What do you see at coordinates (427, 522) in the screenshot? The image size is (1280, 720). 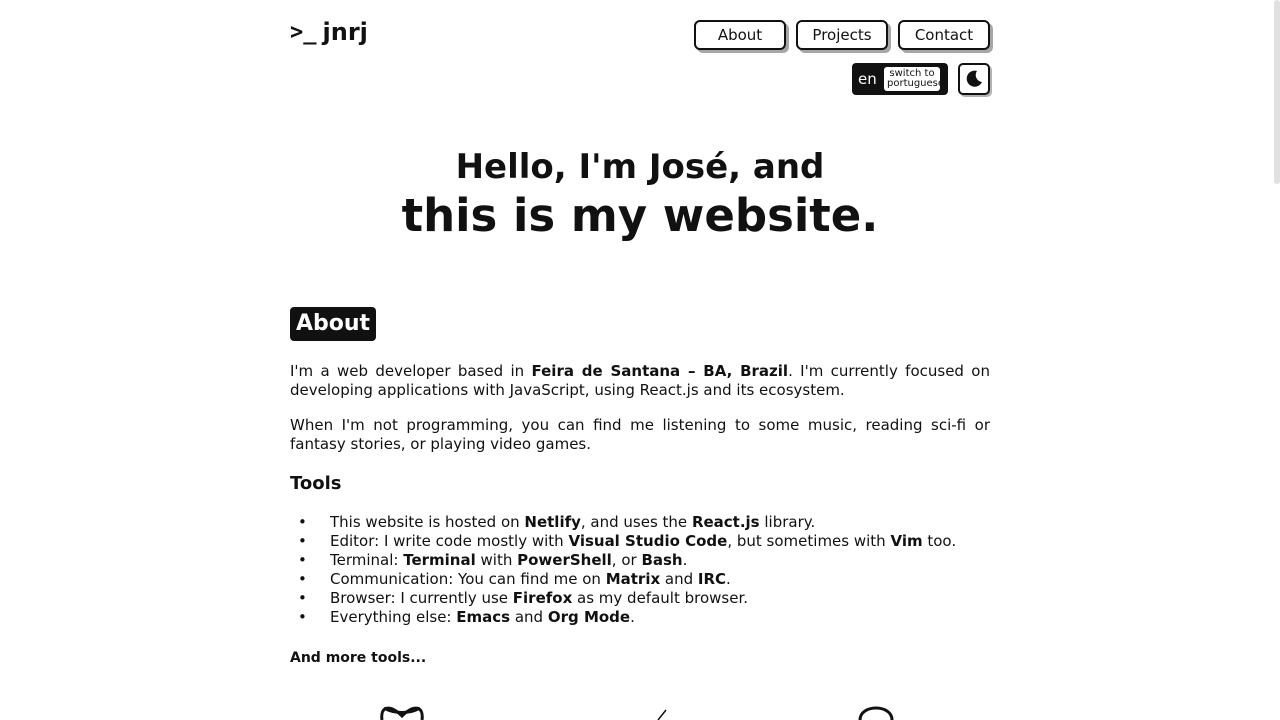 I see `item-text: This website is hosted on` at bounding box center [427, 522].